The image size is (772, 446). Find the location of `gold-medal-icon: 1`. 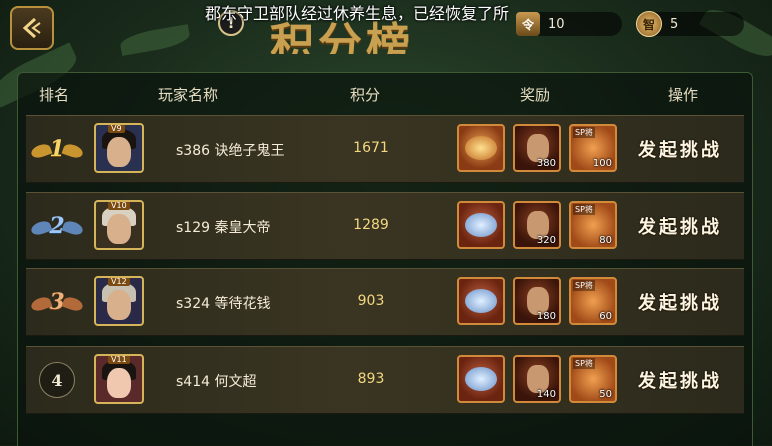

gold-medal-icon: 1 is located at coordinates (57, 149).